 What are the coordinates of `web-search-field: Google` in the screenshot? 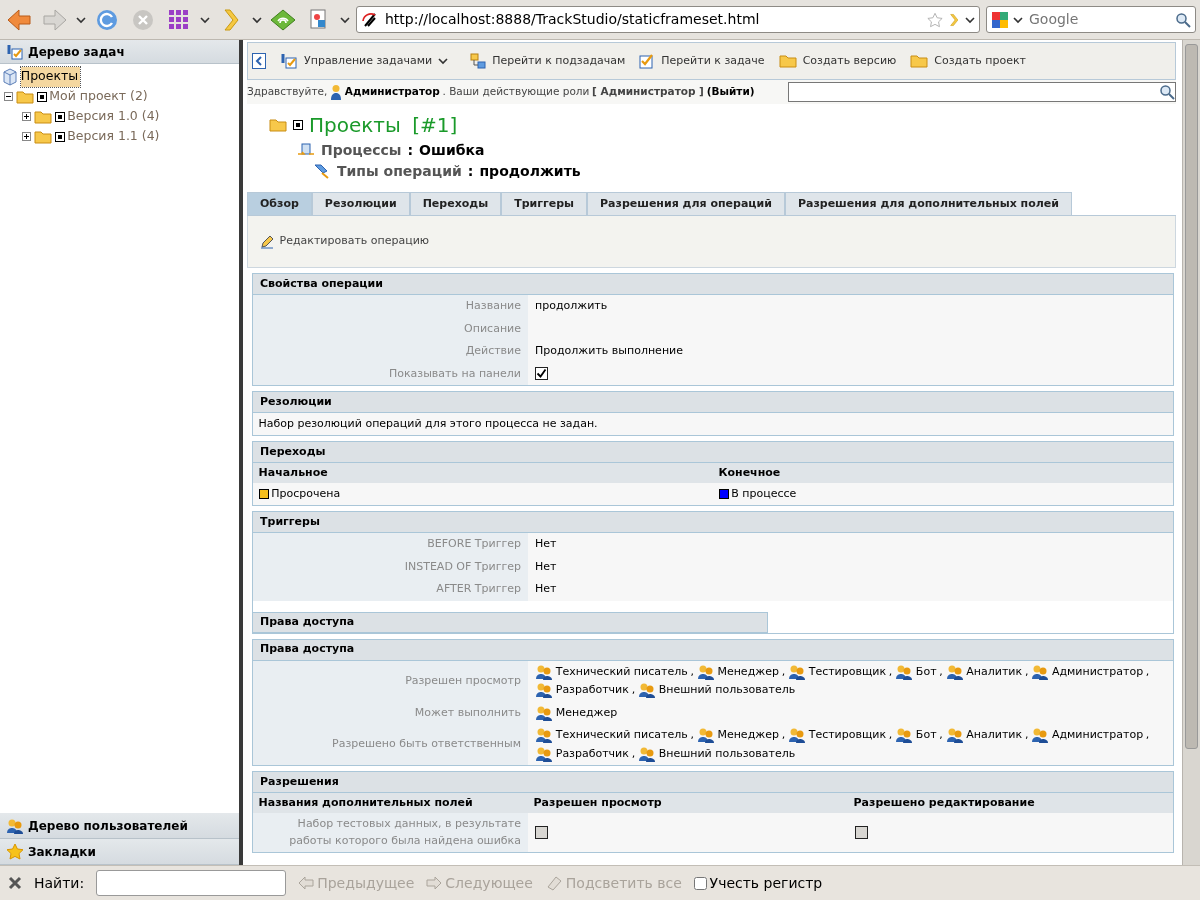 It's located at (1091, 19).